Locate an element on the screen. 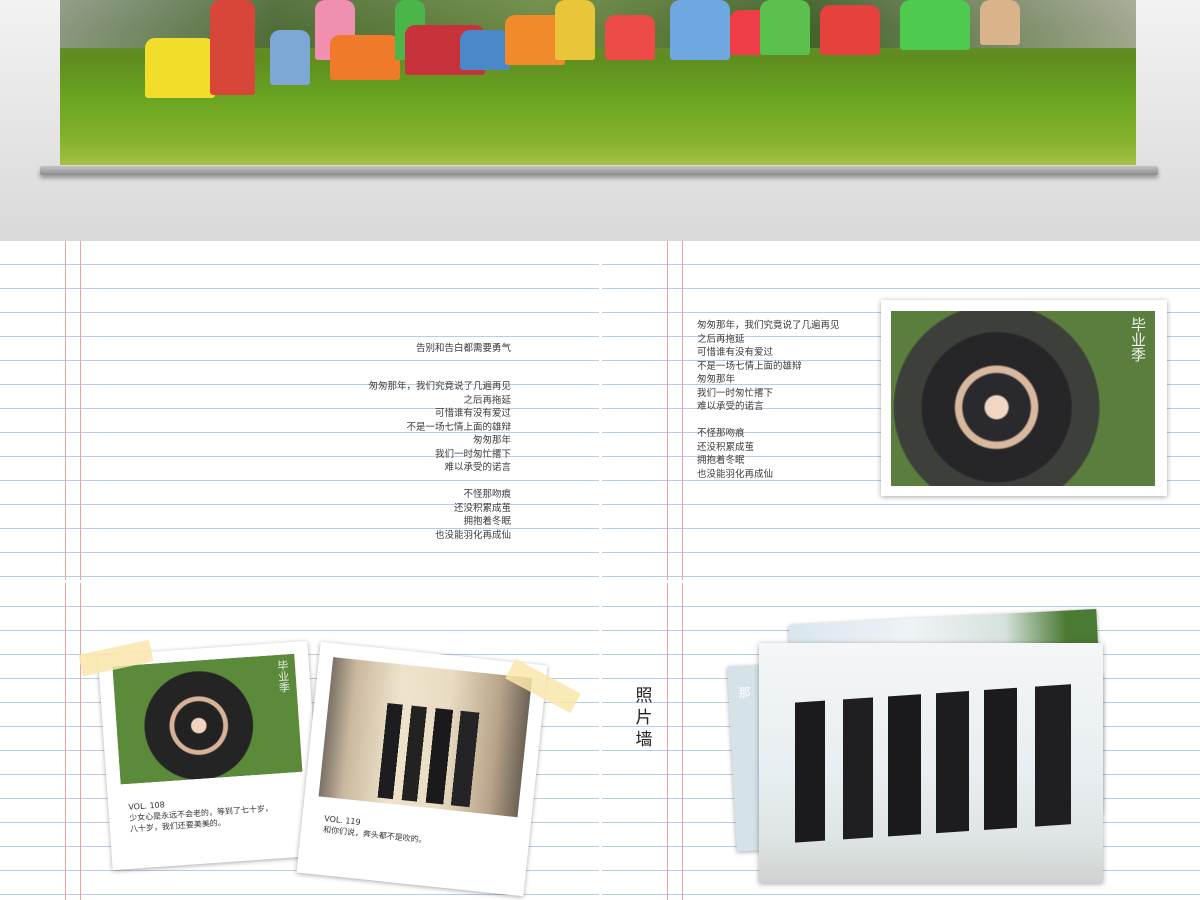 This screenshot has height=900, width=1200. photo-frame: 毕业季 is located at coordinates (1024, 398).